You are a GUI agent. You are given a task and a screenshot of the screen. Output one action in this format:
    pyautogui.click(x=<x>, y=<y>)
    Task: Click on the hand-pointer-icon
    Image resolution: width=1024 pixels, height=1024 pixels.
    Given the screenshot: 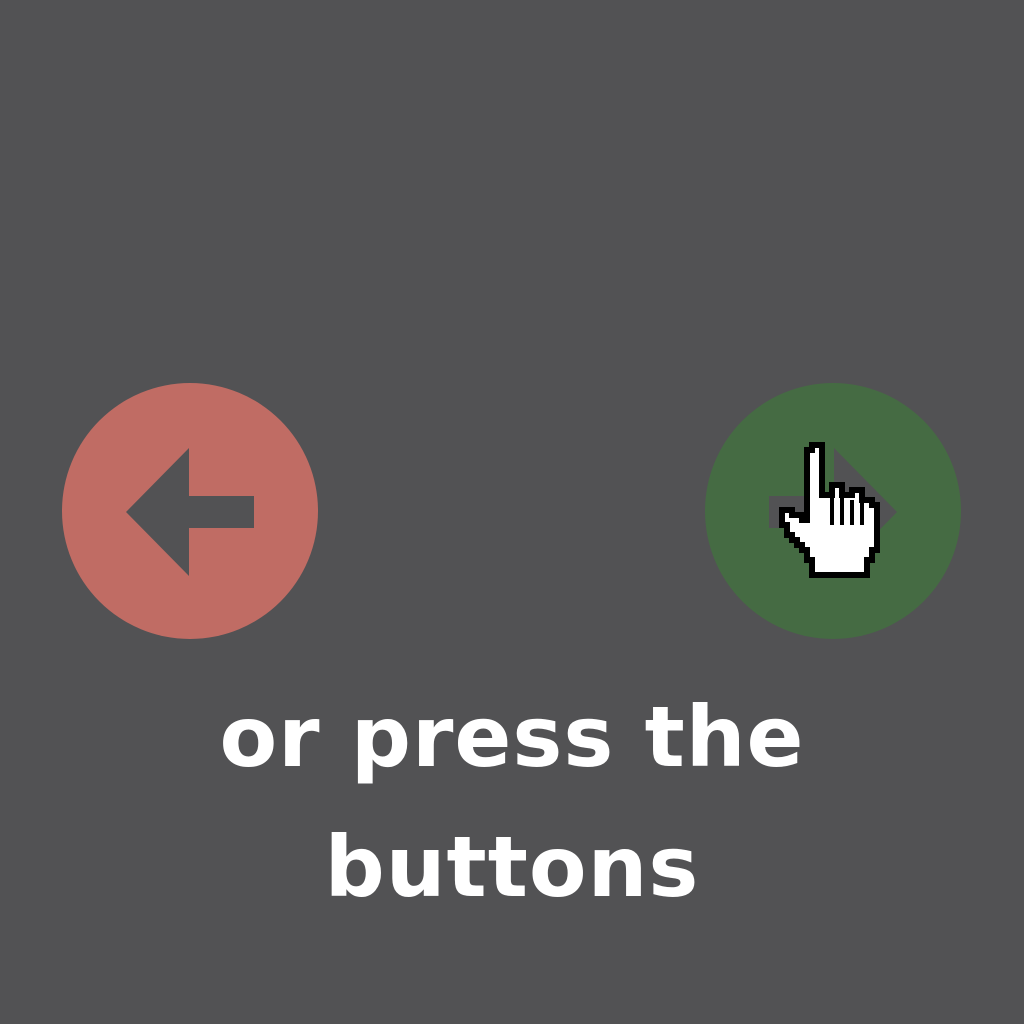 What is the action you would take?
    pyautogui.click(x=829, y=510)
    